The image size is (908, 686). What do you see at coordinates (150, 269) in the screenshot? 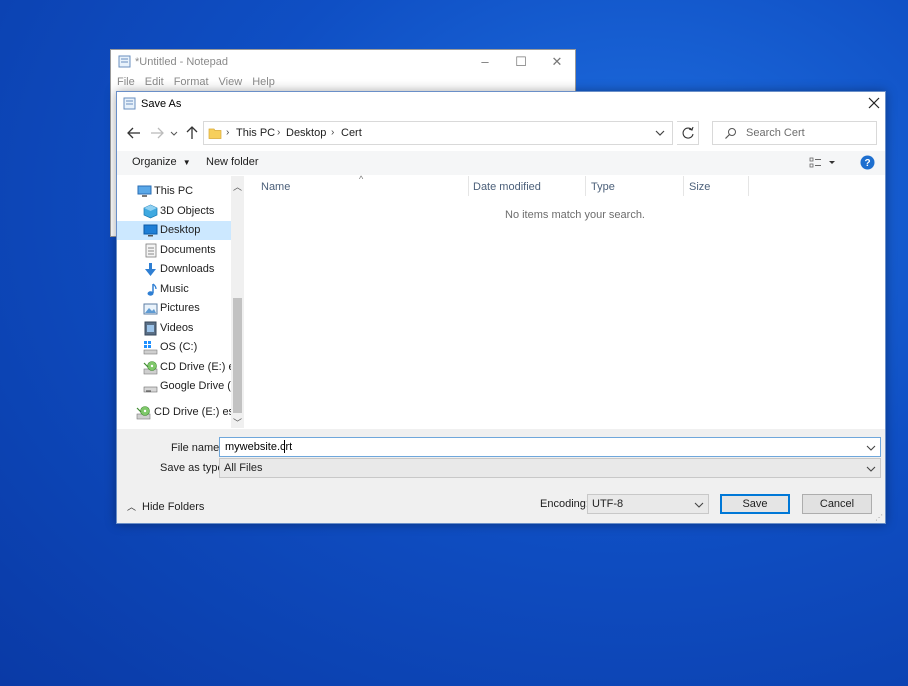
I see `download-icon` at bounding box center [150, 269].